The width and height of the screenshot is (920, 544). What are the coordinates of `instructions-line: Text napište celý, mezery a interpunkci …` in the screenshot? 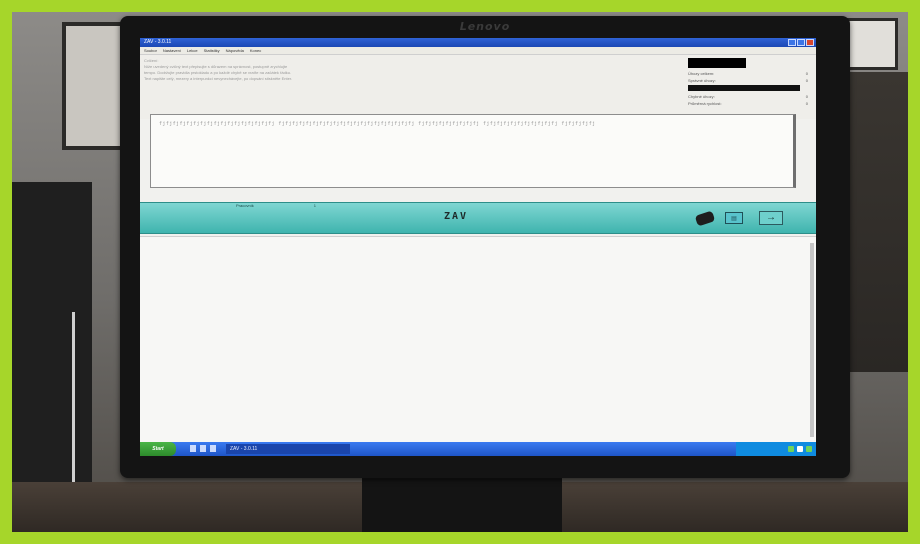 It's located at (218, 78).